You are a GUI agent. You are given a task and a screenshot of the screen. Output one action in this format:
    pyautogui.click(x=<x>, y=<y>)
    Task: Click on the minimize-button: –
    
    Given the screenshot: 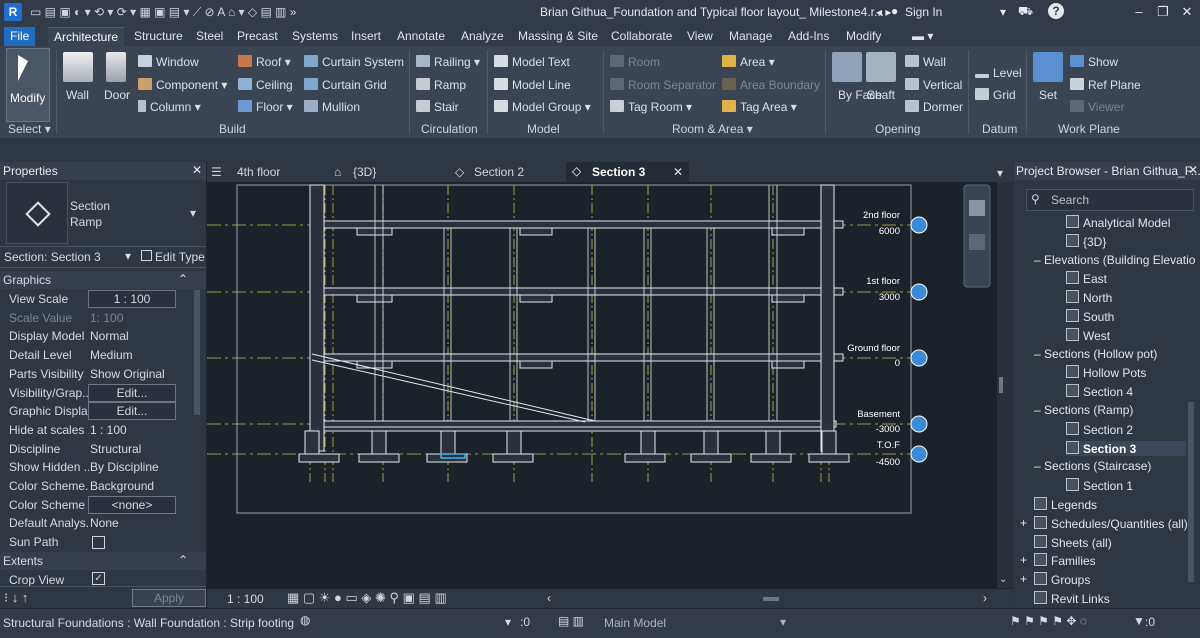 What is the action you would take?
    pyautogui.click(x=1139, y=13)
    